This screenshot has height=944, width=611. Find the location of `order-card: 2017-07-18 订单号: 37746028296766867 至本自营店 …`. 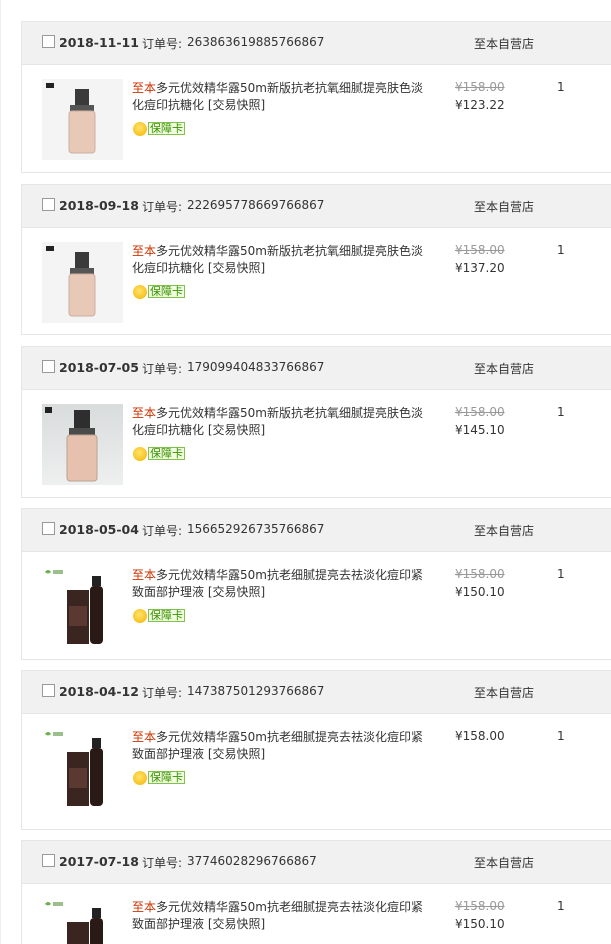

order-card: 2017-07-18 订单号: 37746028296766867 至本自营店 … is located at coordinates (316, 892).